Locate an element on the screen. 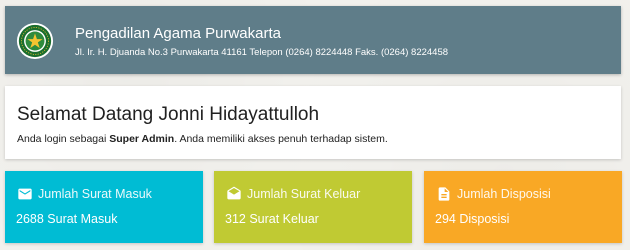 Image resolution: width=630 pixels, height=250 pixels. card-incoming-value: 2688 Surat Masuk is located at coordinates (67, 219).